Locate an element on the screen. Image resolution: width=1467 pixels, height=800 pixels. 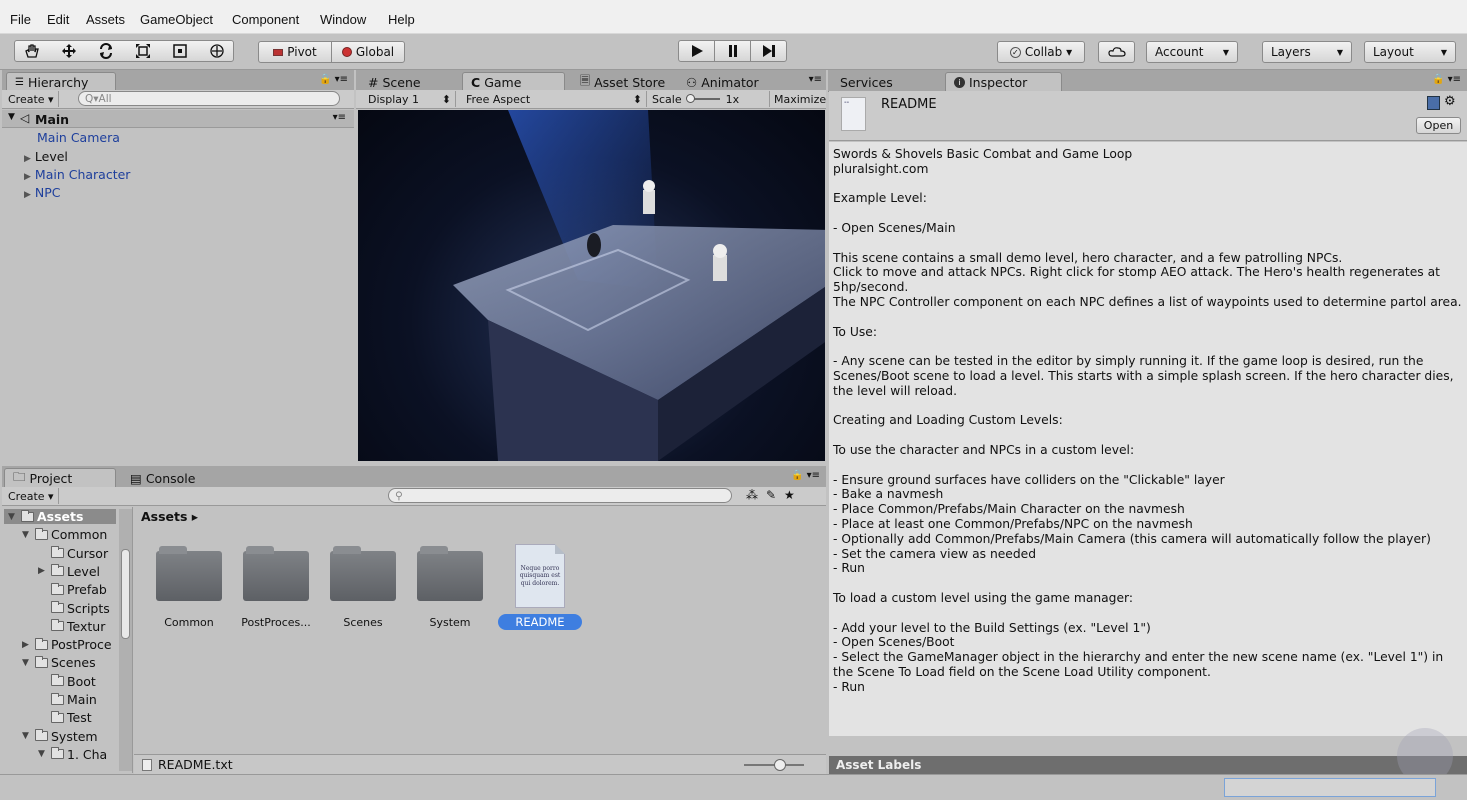
tab-services-label: Services is located at coordinates (866, 82).